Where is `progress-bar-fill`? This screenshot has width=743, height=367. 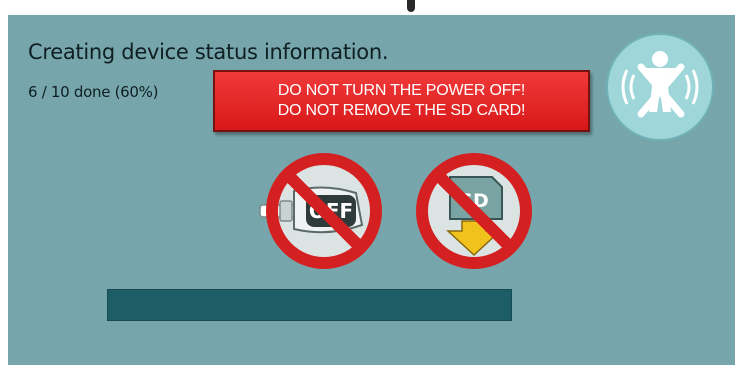 progress-bar-fill is located at coordinates (309, 305).